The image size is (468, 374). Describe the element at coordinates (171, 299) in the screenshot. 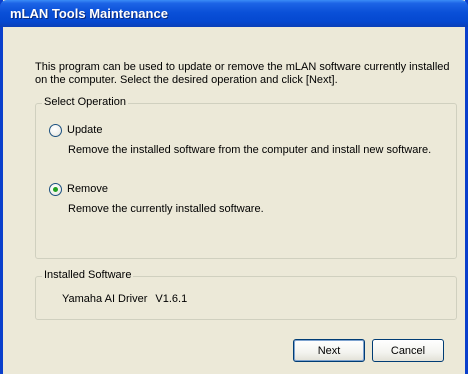

I see `software-version: V1.6.1` at that location.